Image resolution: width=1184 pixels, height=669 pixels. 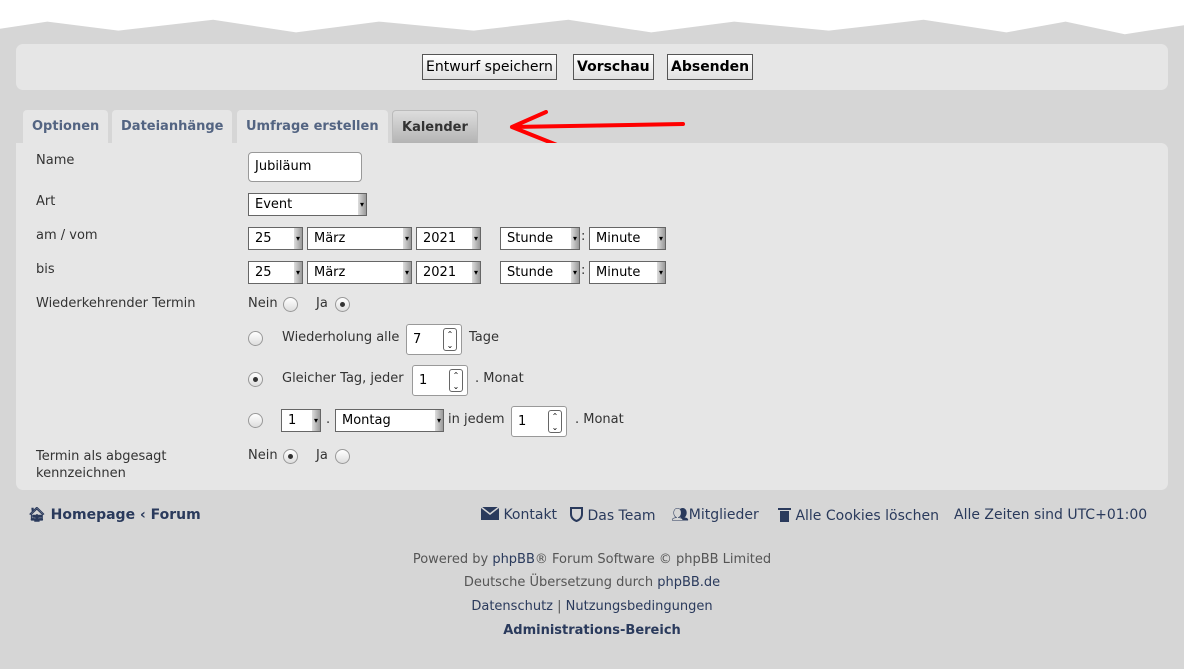 I want to click on week-number-select: 1, so click(x=301, y=420).